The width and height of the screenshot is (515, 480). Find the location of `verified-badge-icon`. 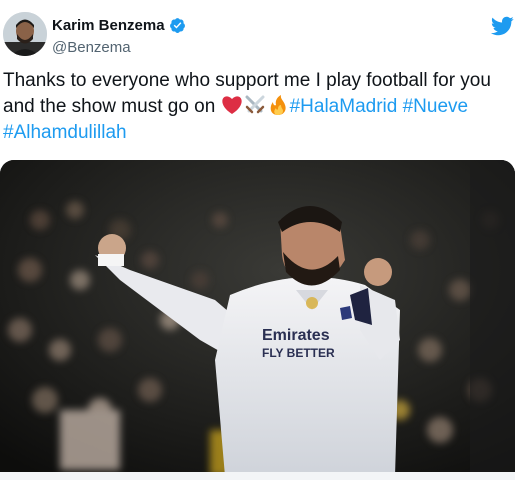

verified-badge-icon is located at coordinates (177, 25).